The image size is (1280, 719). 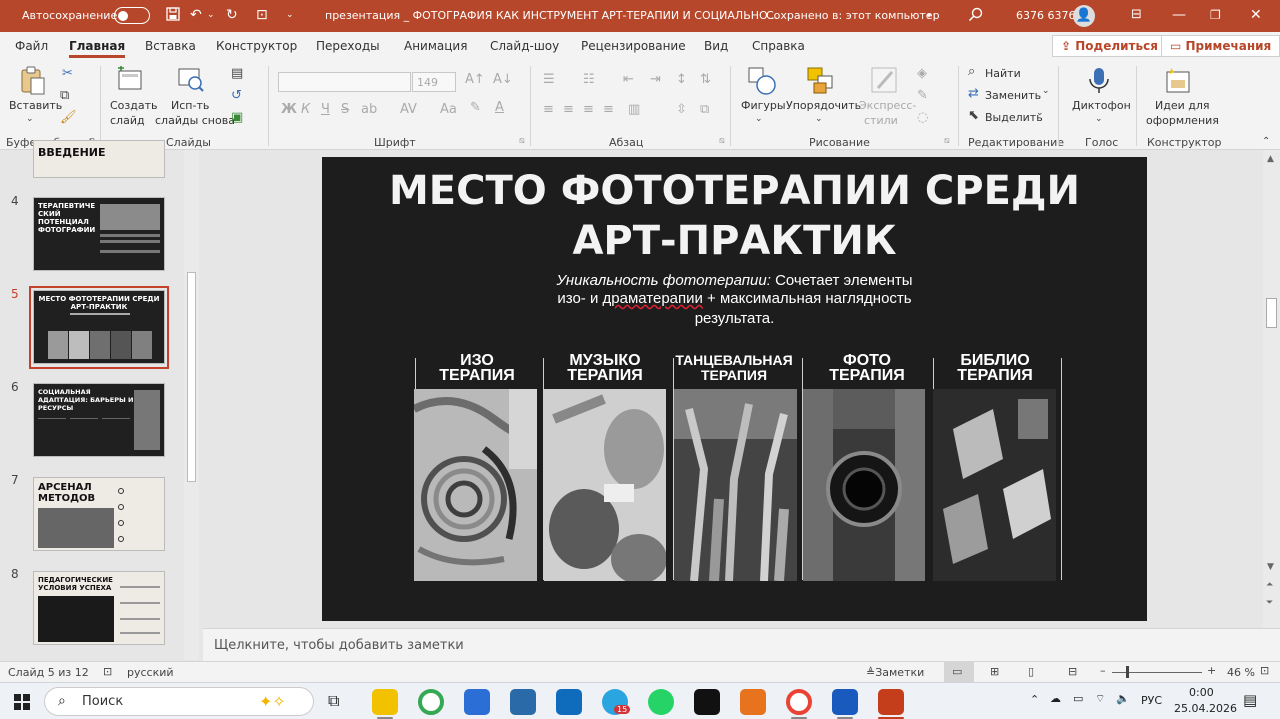 I want to click on change-case-icon: Aa, so click(x=448, y=109).